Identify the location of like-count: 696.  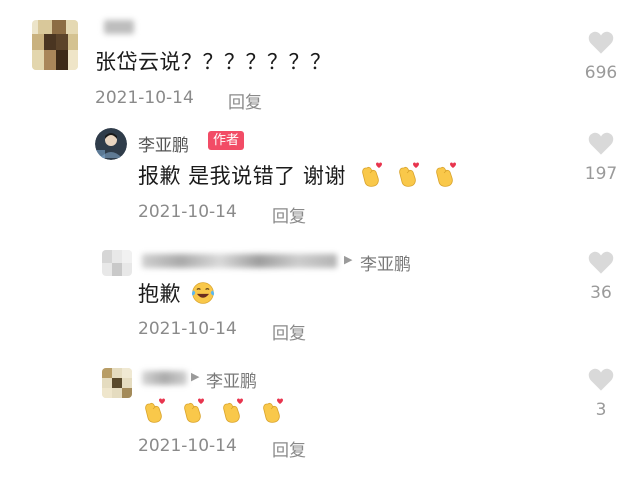
(601, 73).